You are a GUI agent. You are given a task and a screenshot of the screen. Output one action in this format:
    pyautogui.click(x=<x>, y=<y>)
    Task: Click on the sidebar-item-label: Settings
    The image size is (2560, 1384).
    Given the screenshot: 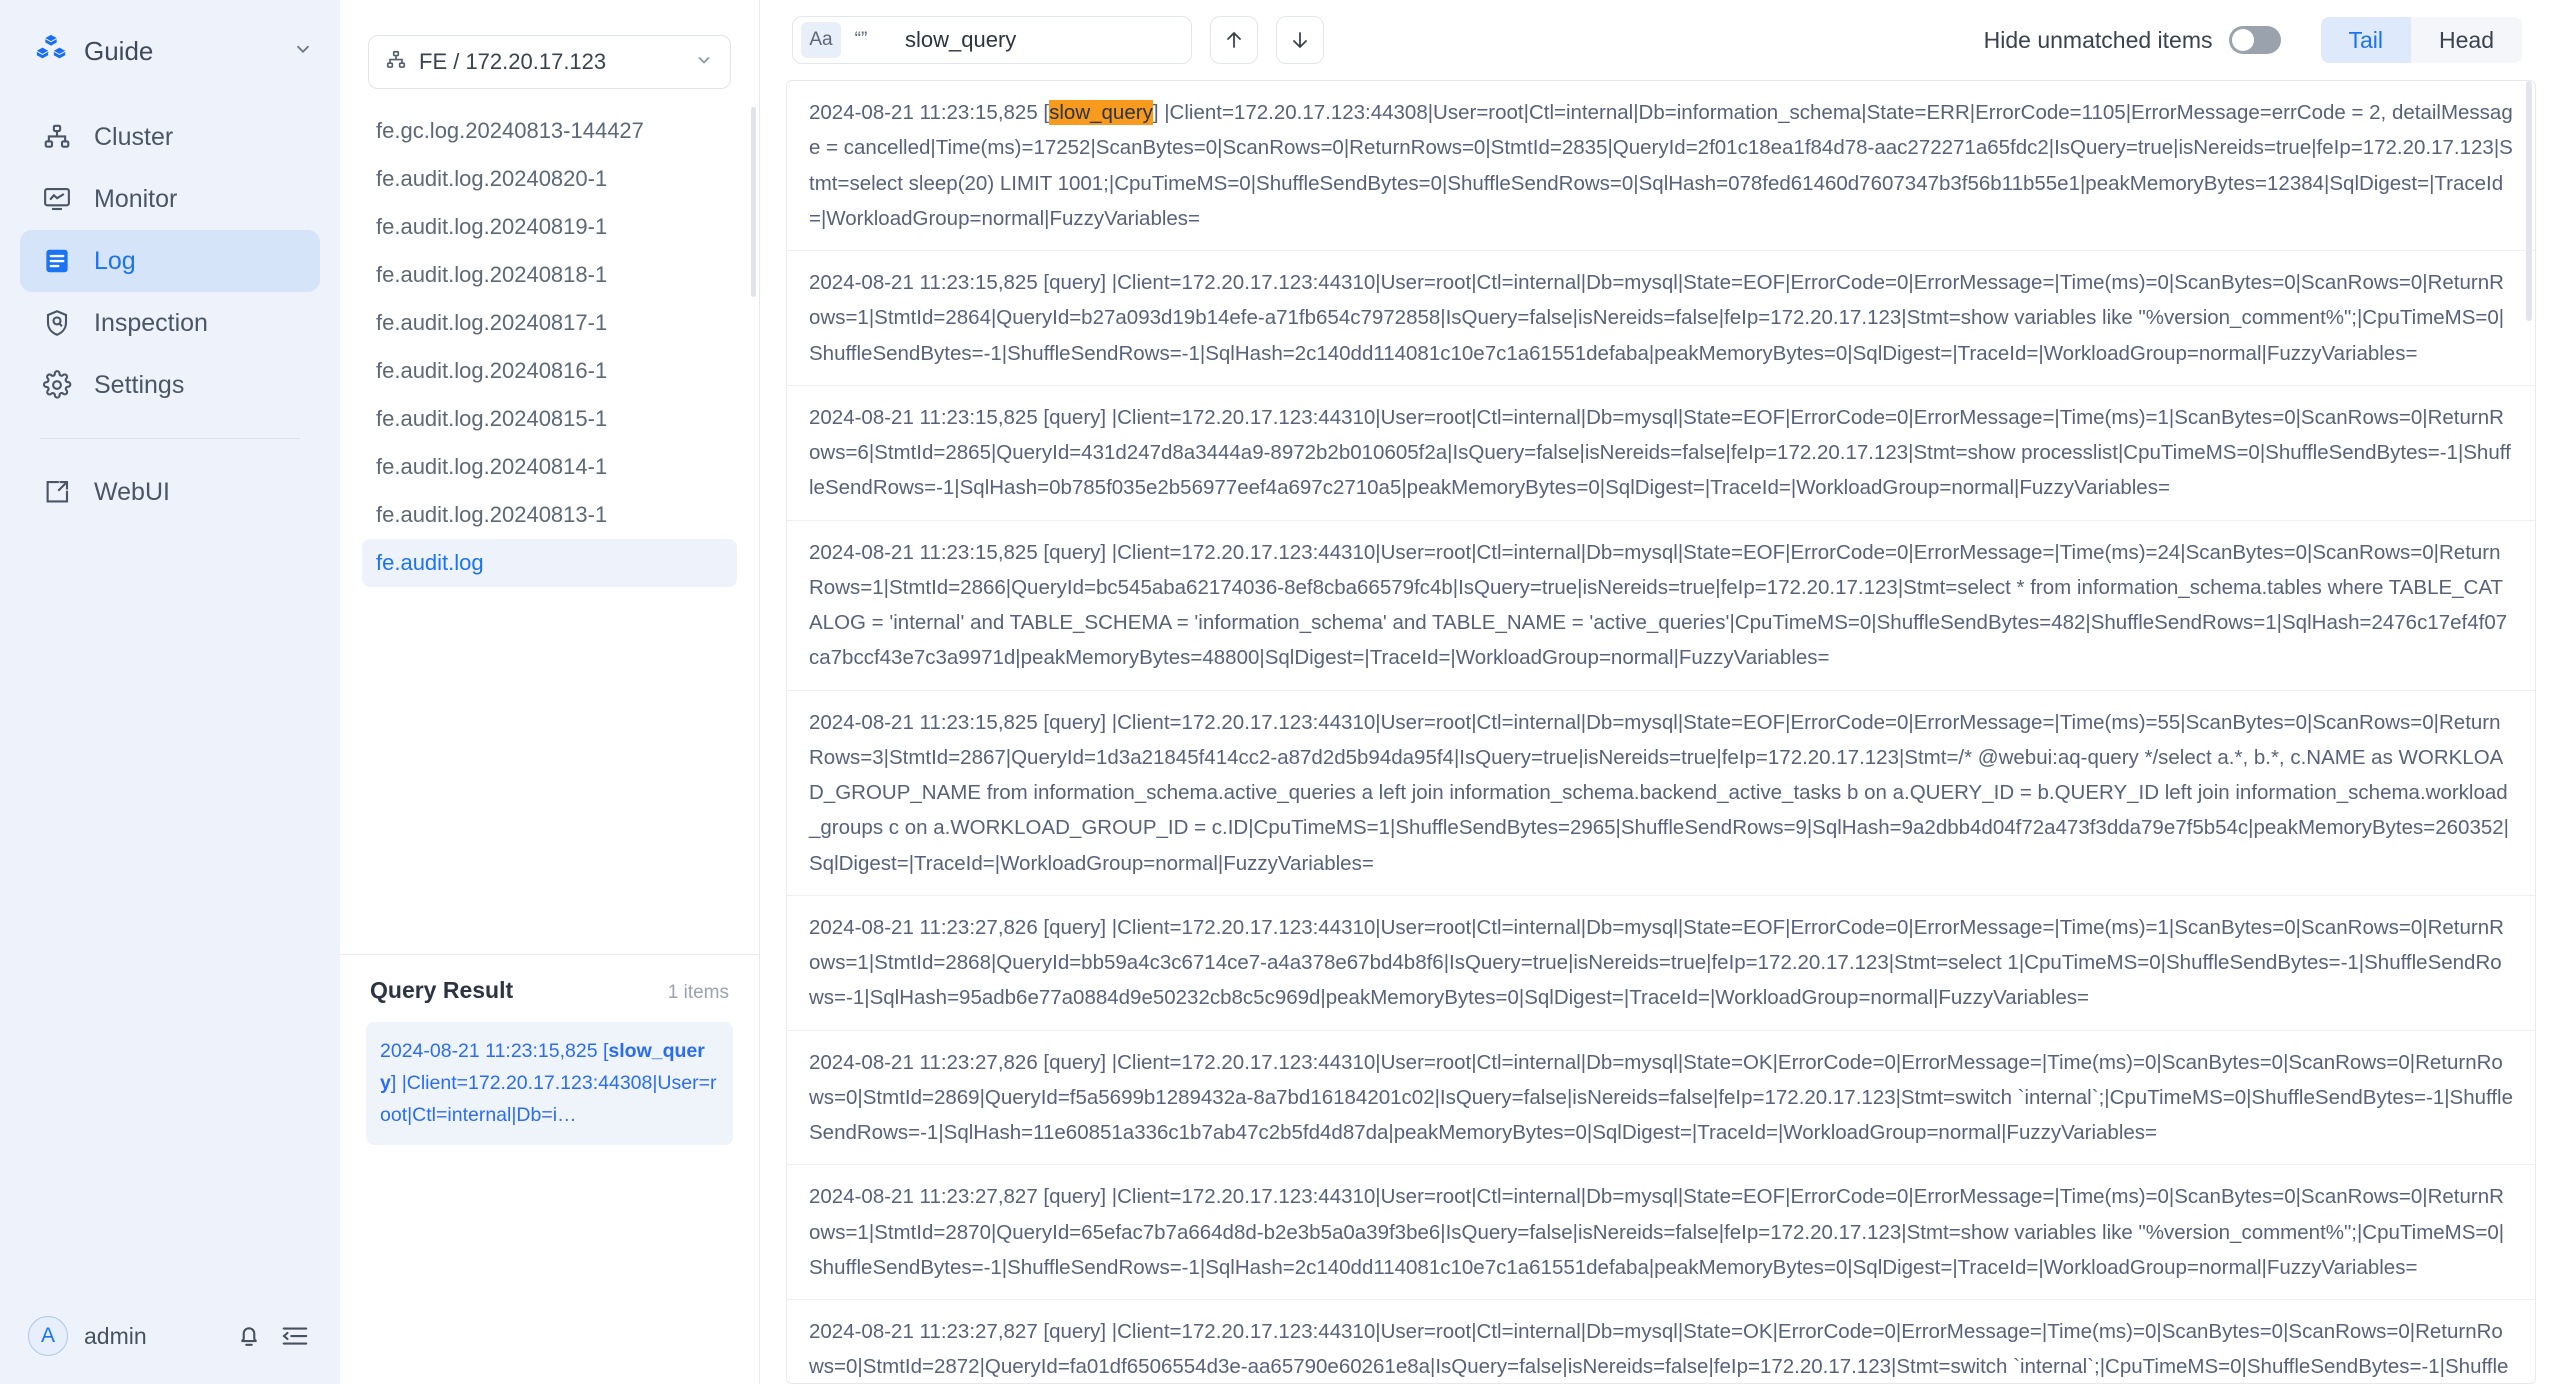 What is the action you would take?
    pyautogui.click(x=139, y=384)
    